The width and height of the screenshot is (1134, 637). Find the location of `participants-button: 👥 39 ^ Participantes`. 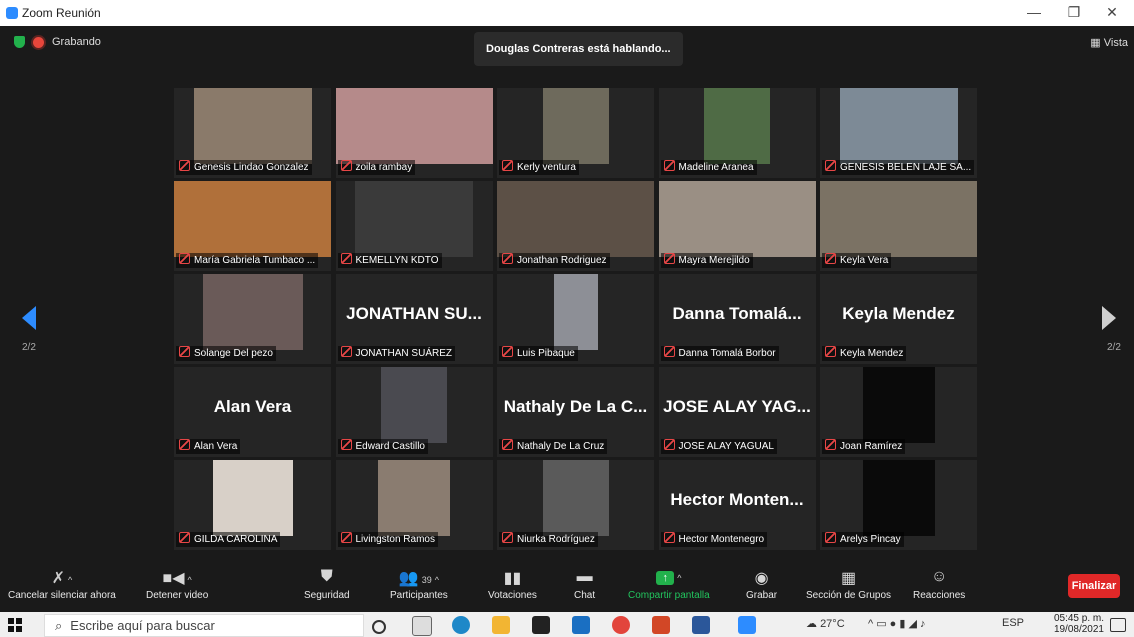

participants-button: 👥 39 ^ Participantes is located at coordinates (419, 584).